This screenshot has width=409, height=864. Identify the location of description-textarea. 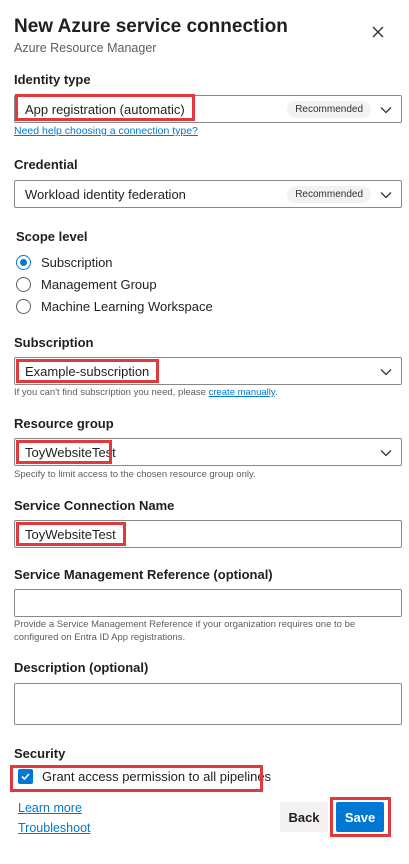
(208, 704).